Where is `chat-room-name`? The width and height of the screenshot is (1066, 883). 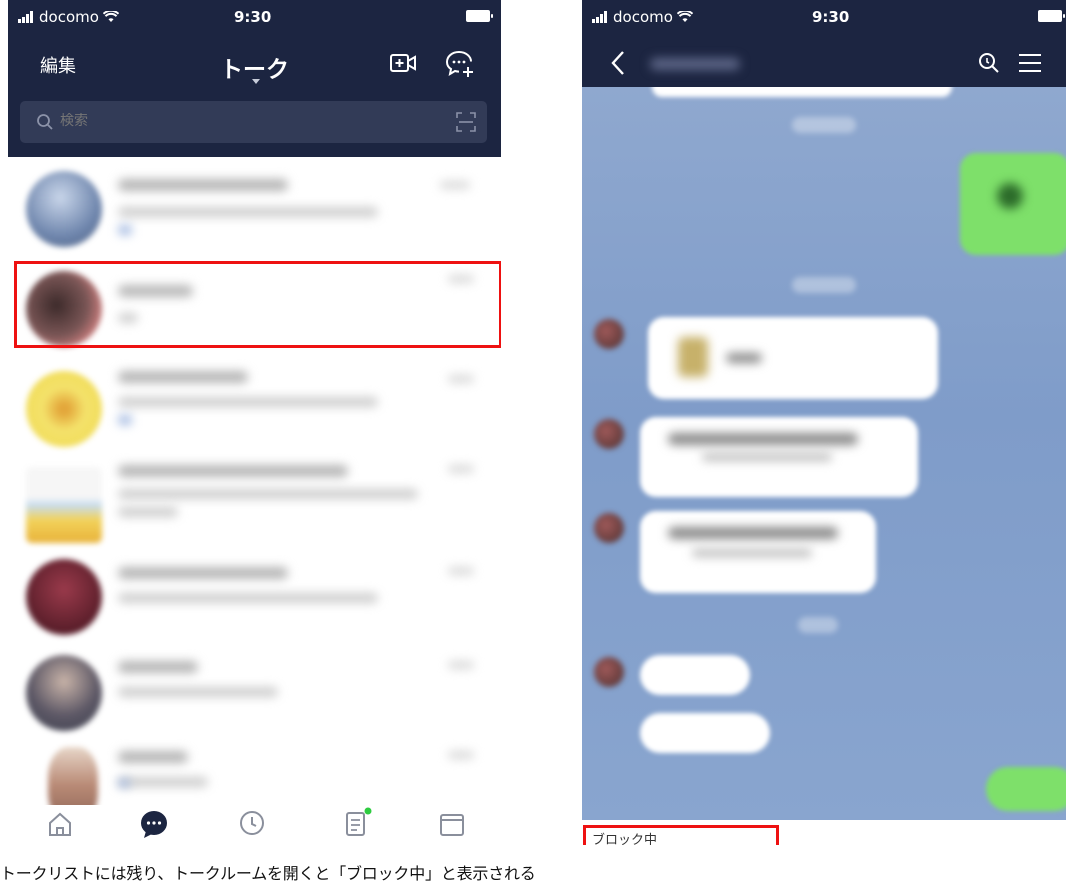 chat-room-name is located at coordinates (695, 64).